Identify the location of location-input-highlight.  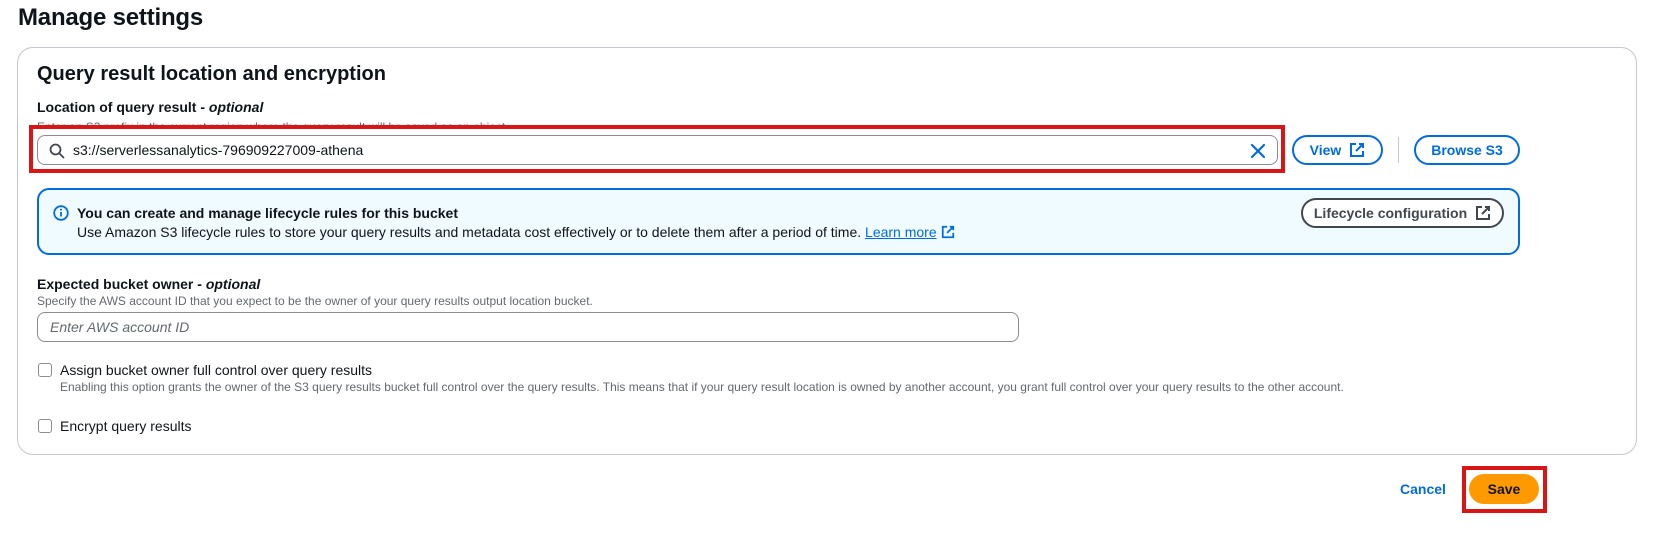
(657, 149).